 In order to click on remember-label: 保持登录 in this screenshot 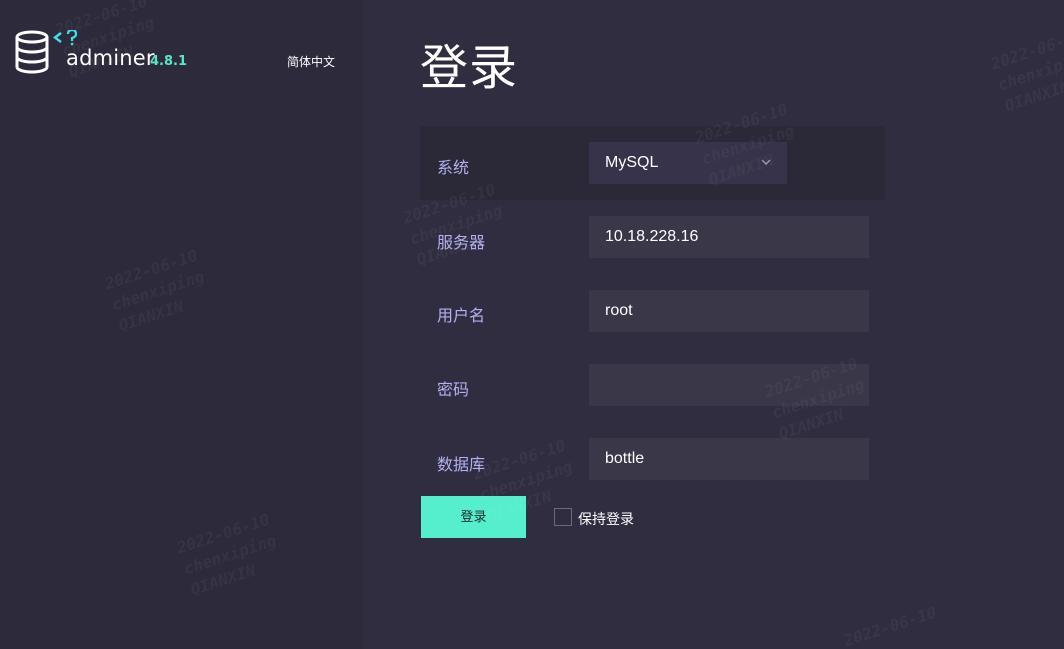, I will do `click(606, 519)`.